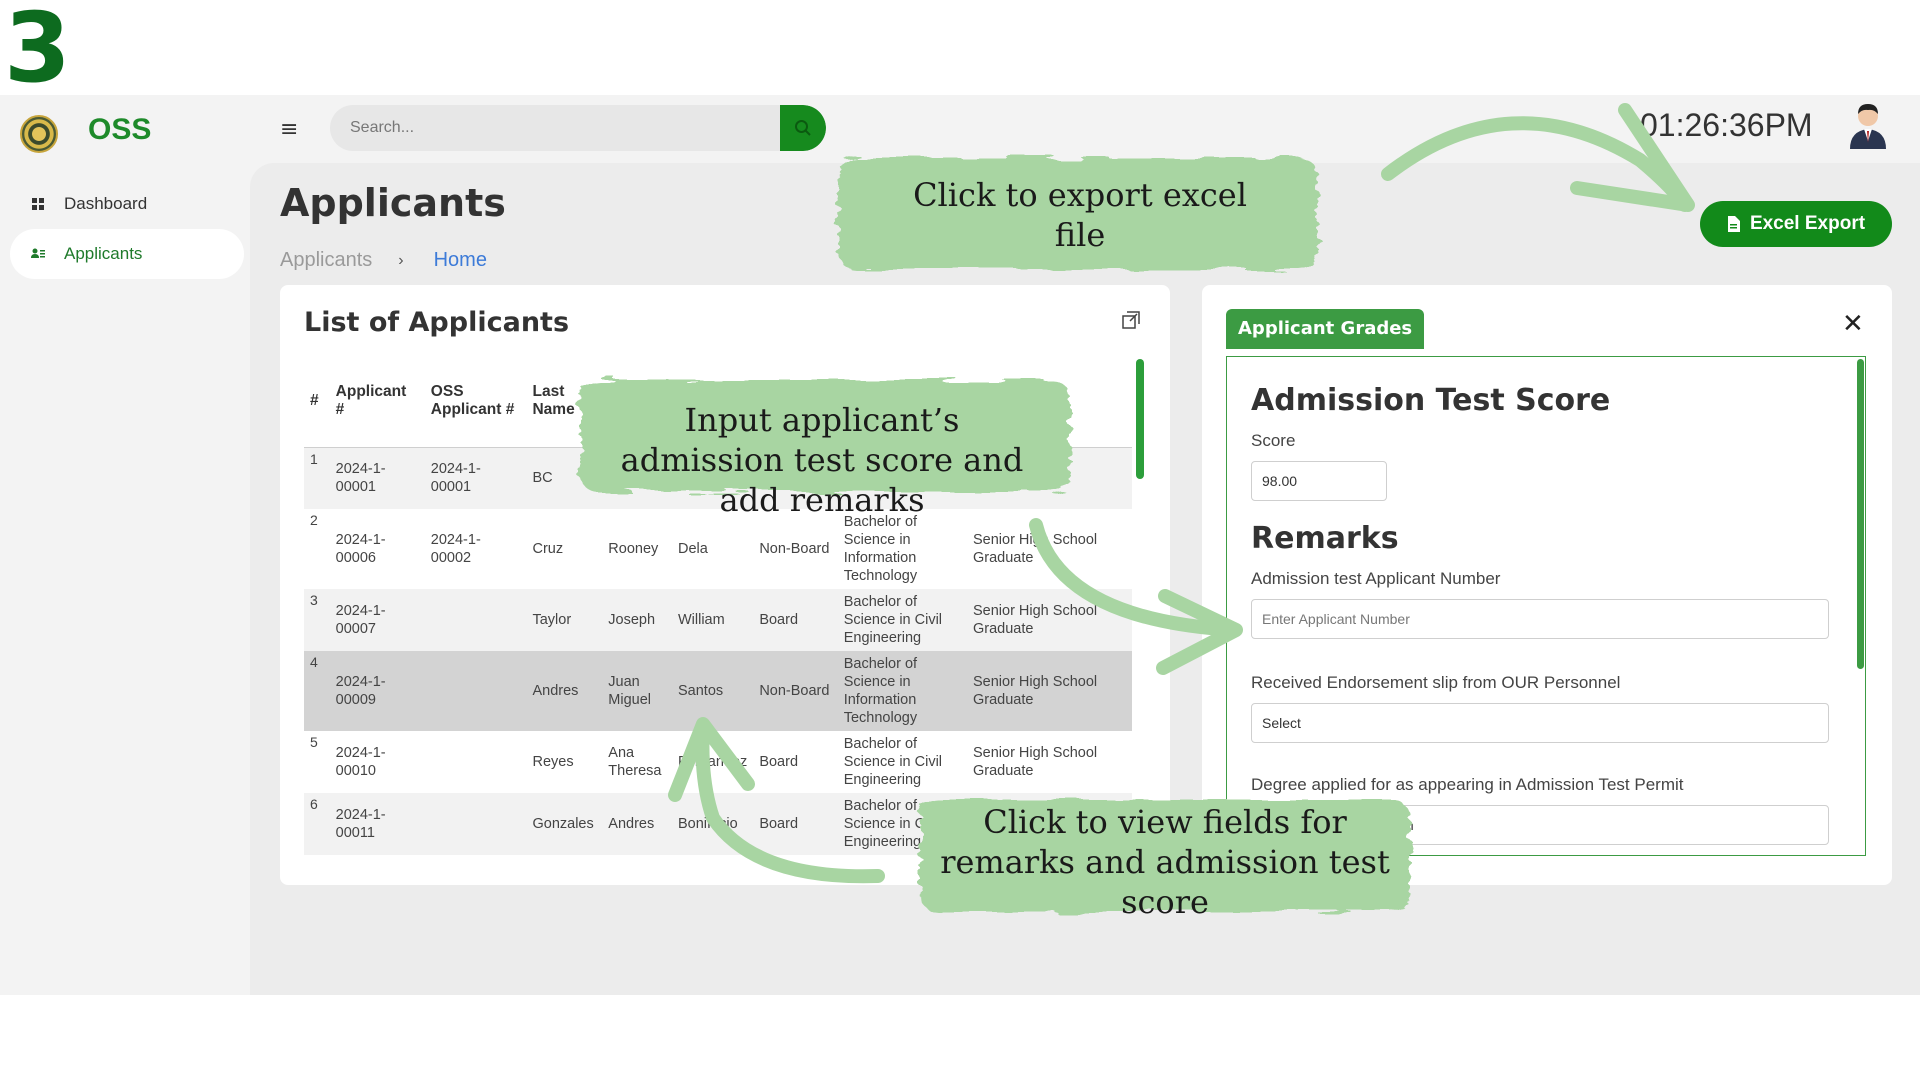 The width and height of the screenshot is (1920, 1080). Describe the element at coordinates (1273, 440) in the screenshot. I see `score-label: Score` at that location.